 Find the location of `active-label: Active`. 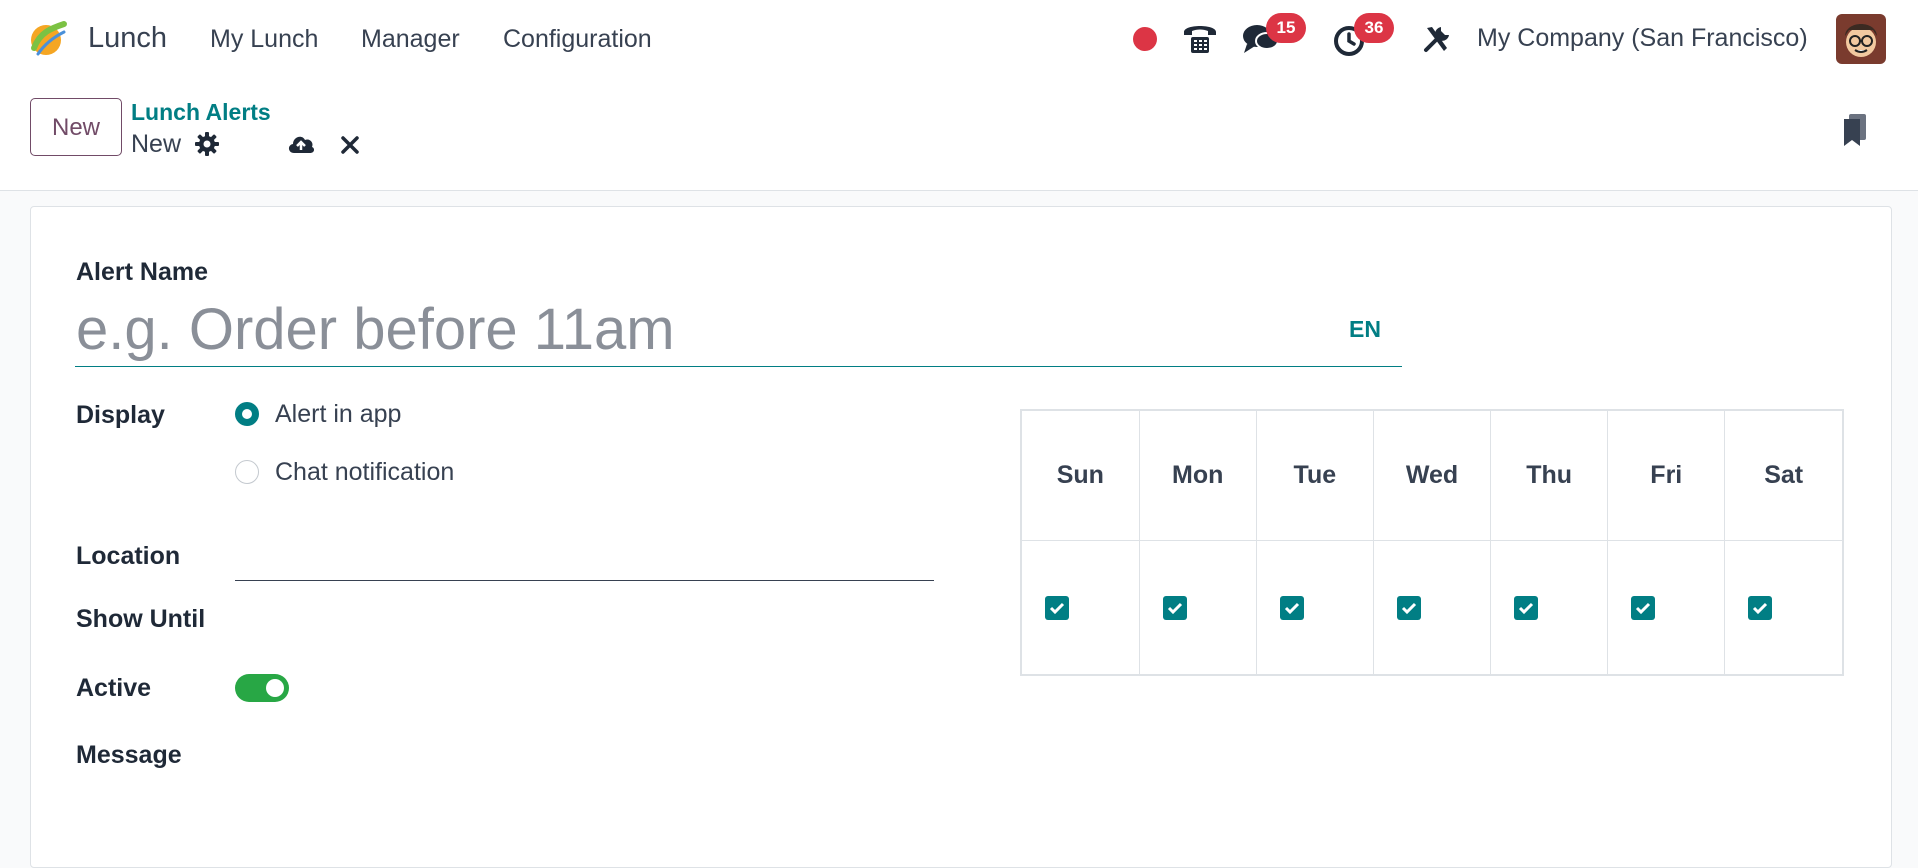

active-label: Active is located at coordinates (114, 688).